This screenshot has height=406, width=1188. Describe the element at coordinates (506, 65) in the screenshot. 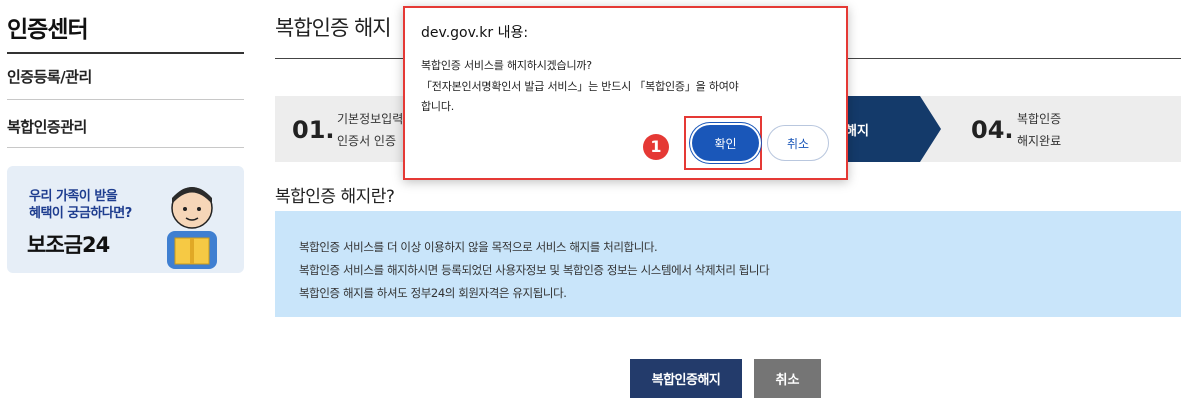

I see `dialog-message: 복합인증 서비스를 해지하시겠습니까?` at that location.